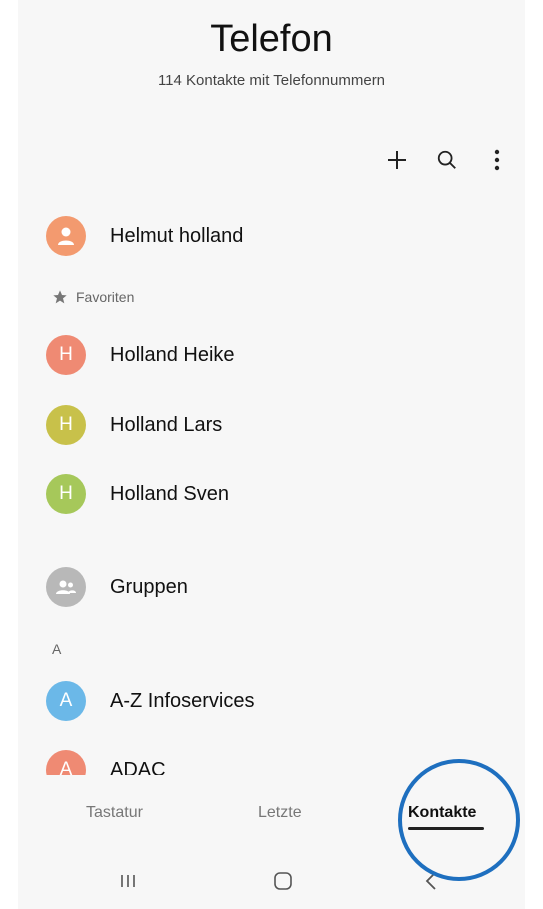 This screenshot has width=543, height=909. I want to click on profile-name: Helmut holland, so click(177, 235).